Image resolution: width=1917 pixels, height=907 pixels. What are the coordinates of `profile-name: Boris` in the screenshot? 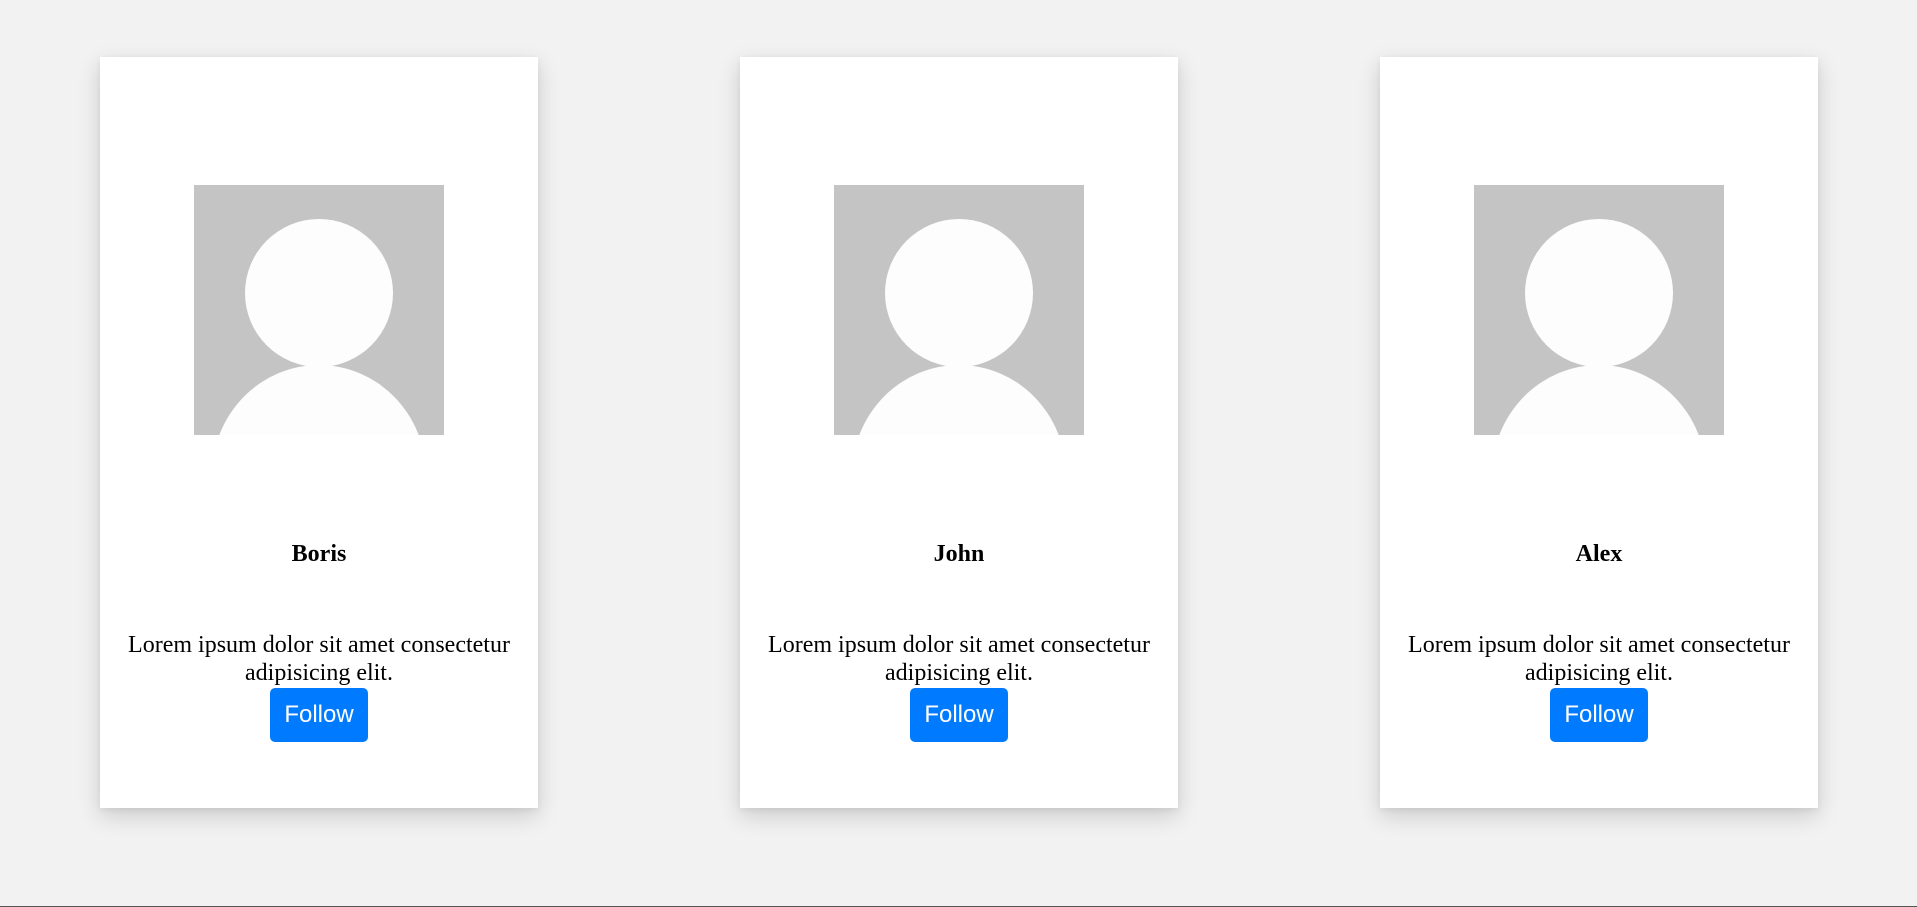 It's located at (319, 554).